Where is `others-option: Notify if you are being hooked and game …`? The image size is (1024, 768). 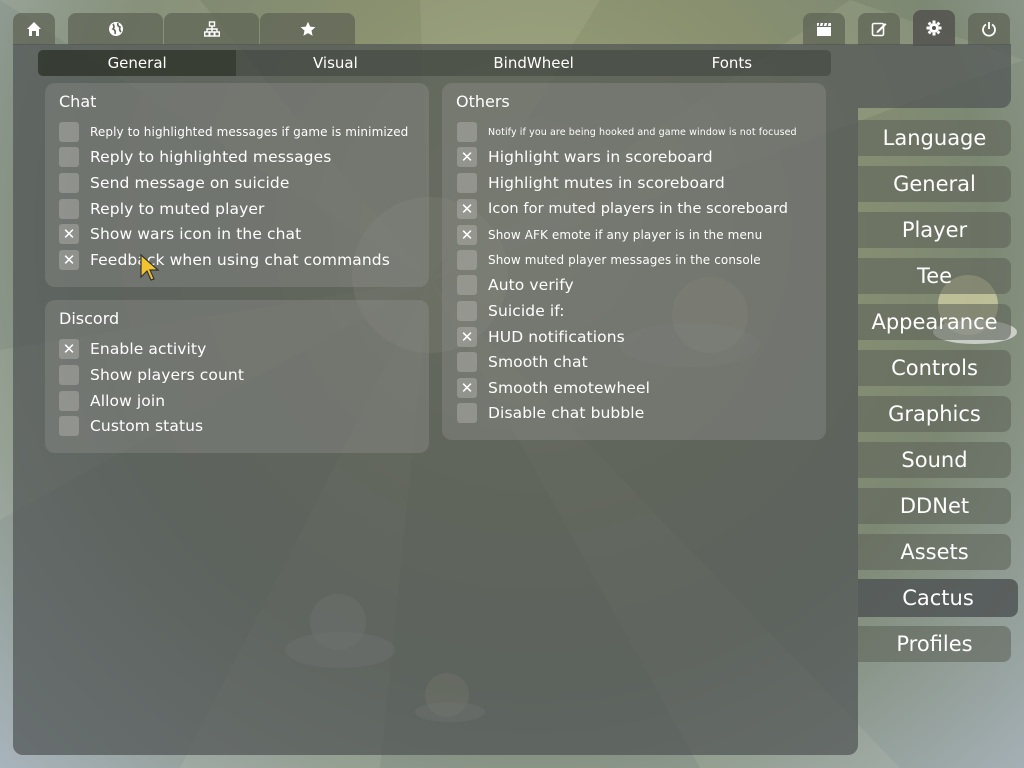
others-option: Notify if you are being hooked and game … is located at coordinates (627, 132).